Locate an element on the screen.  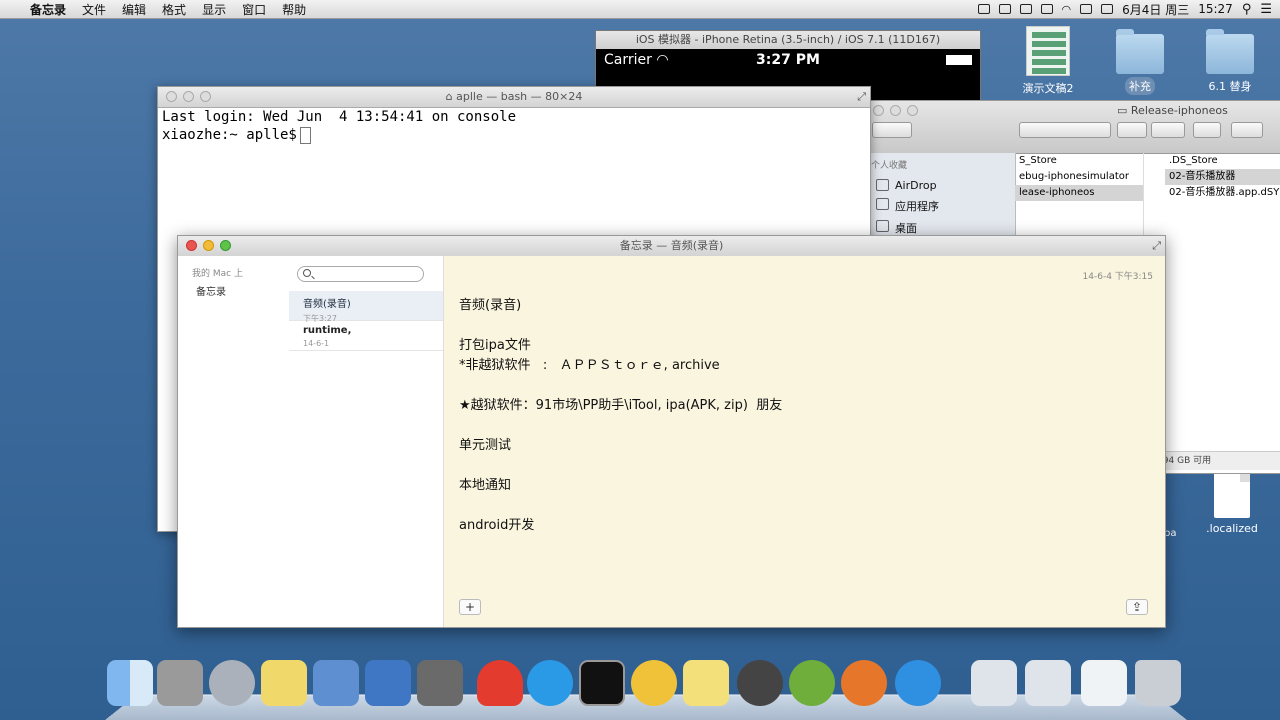
finder-toolbar: ▭ Release-iphoneos is located at coordinates (1074, 127).